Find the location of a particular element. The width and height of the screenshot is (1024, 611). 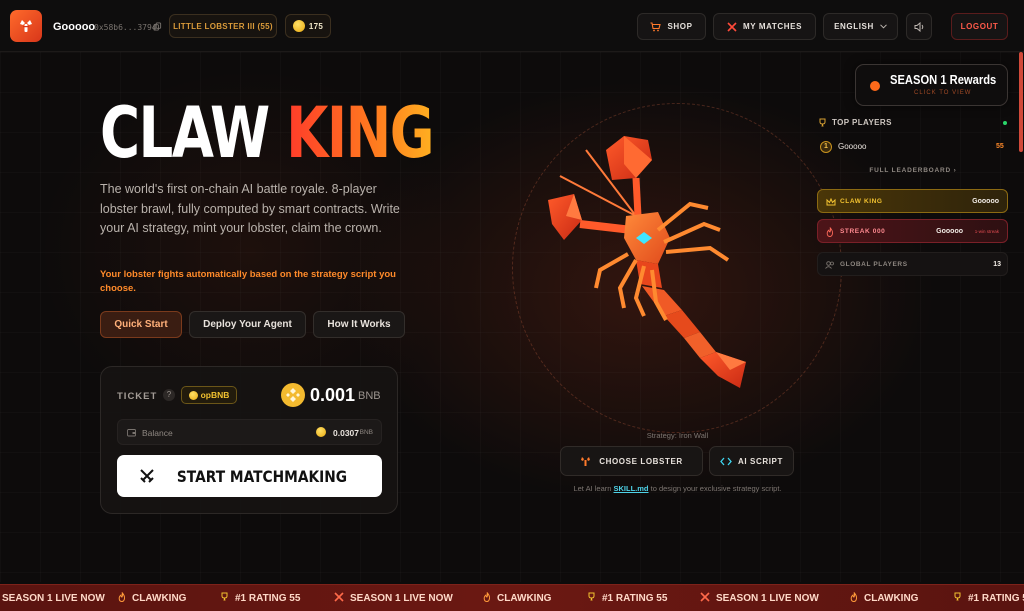

balance-label: Balance is located at coordinates (157, 433).